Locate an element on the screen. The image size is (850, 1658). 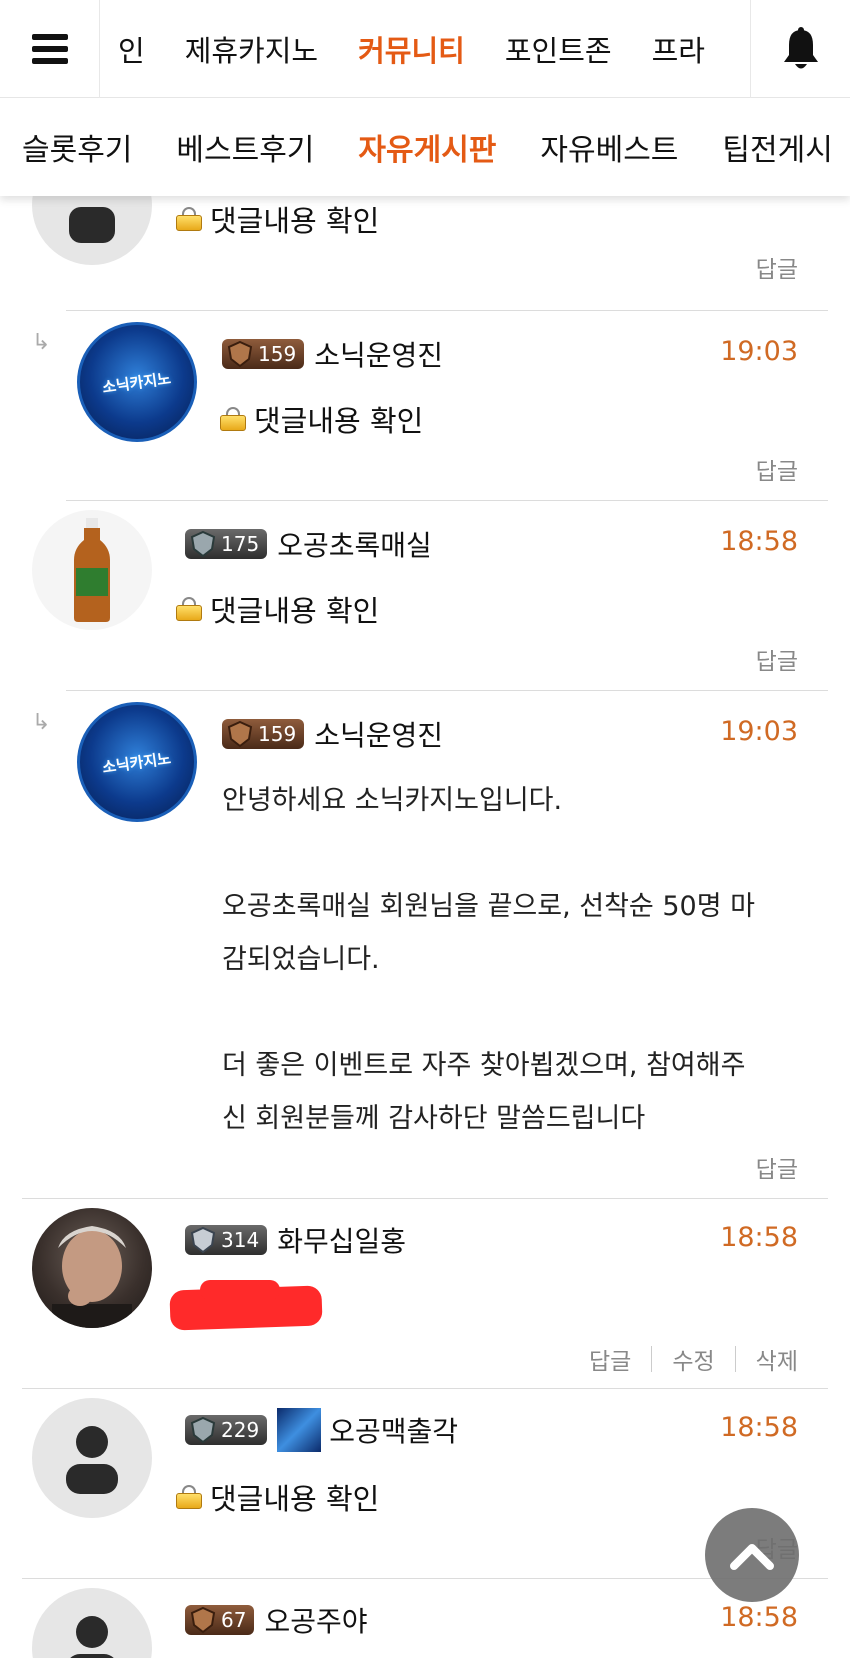
tab-partial-right: 프라 is located at coordinates (678, 49).